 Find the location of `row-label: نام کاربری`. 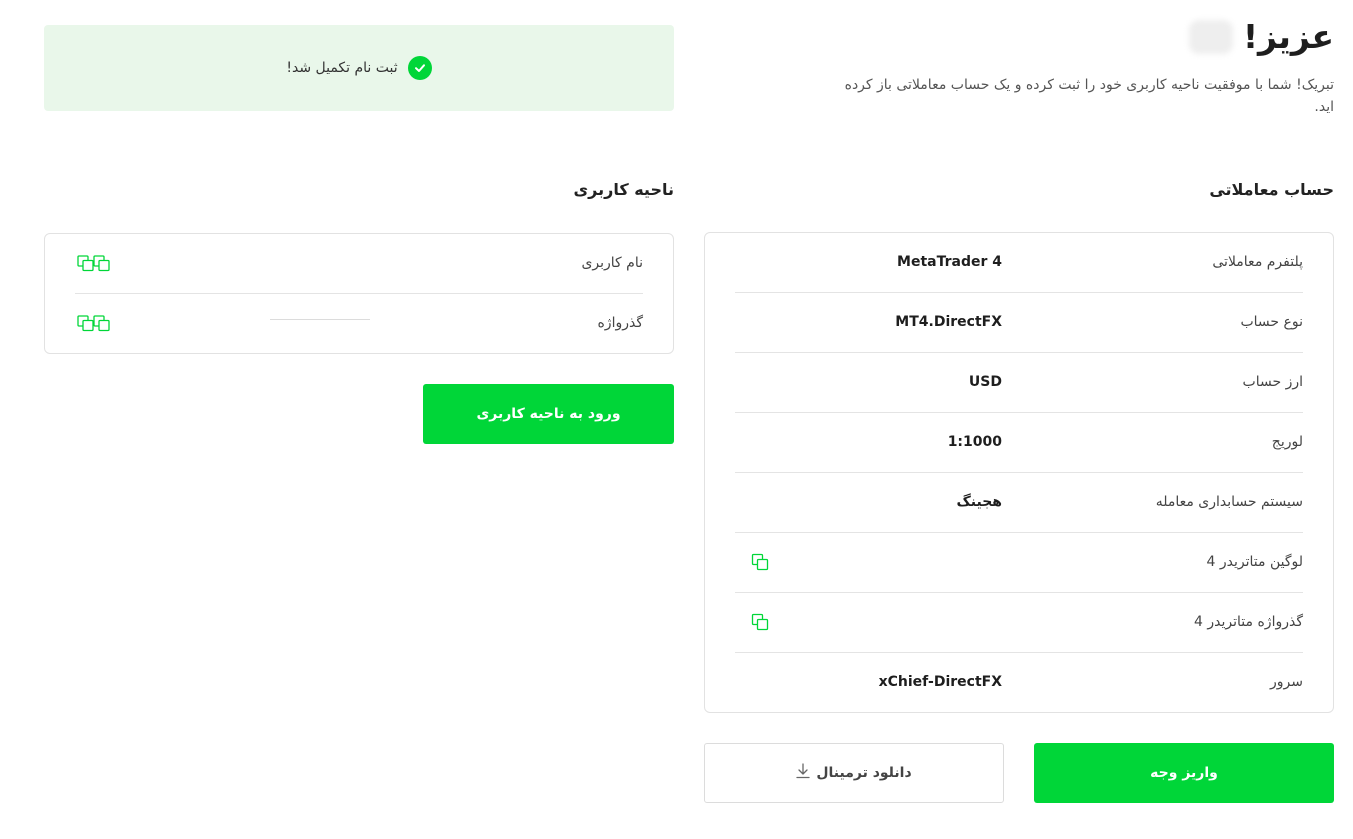

row-label: نام کاربری is located at coordinates (612, 263).